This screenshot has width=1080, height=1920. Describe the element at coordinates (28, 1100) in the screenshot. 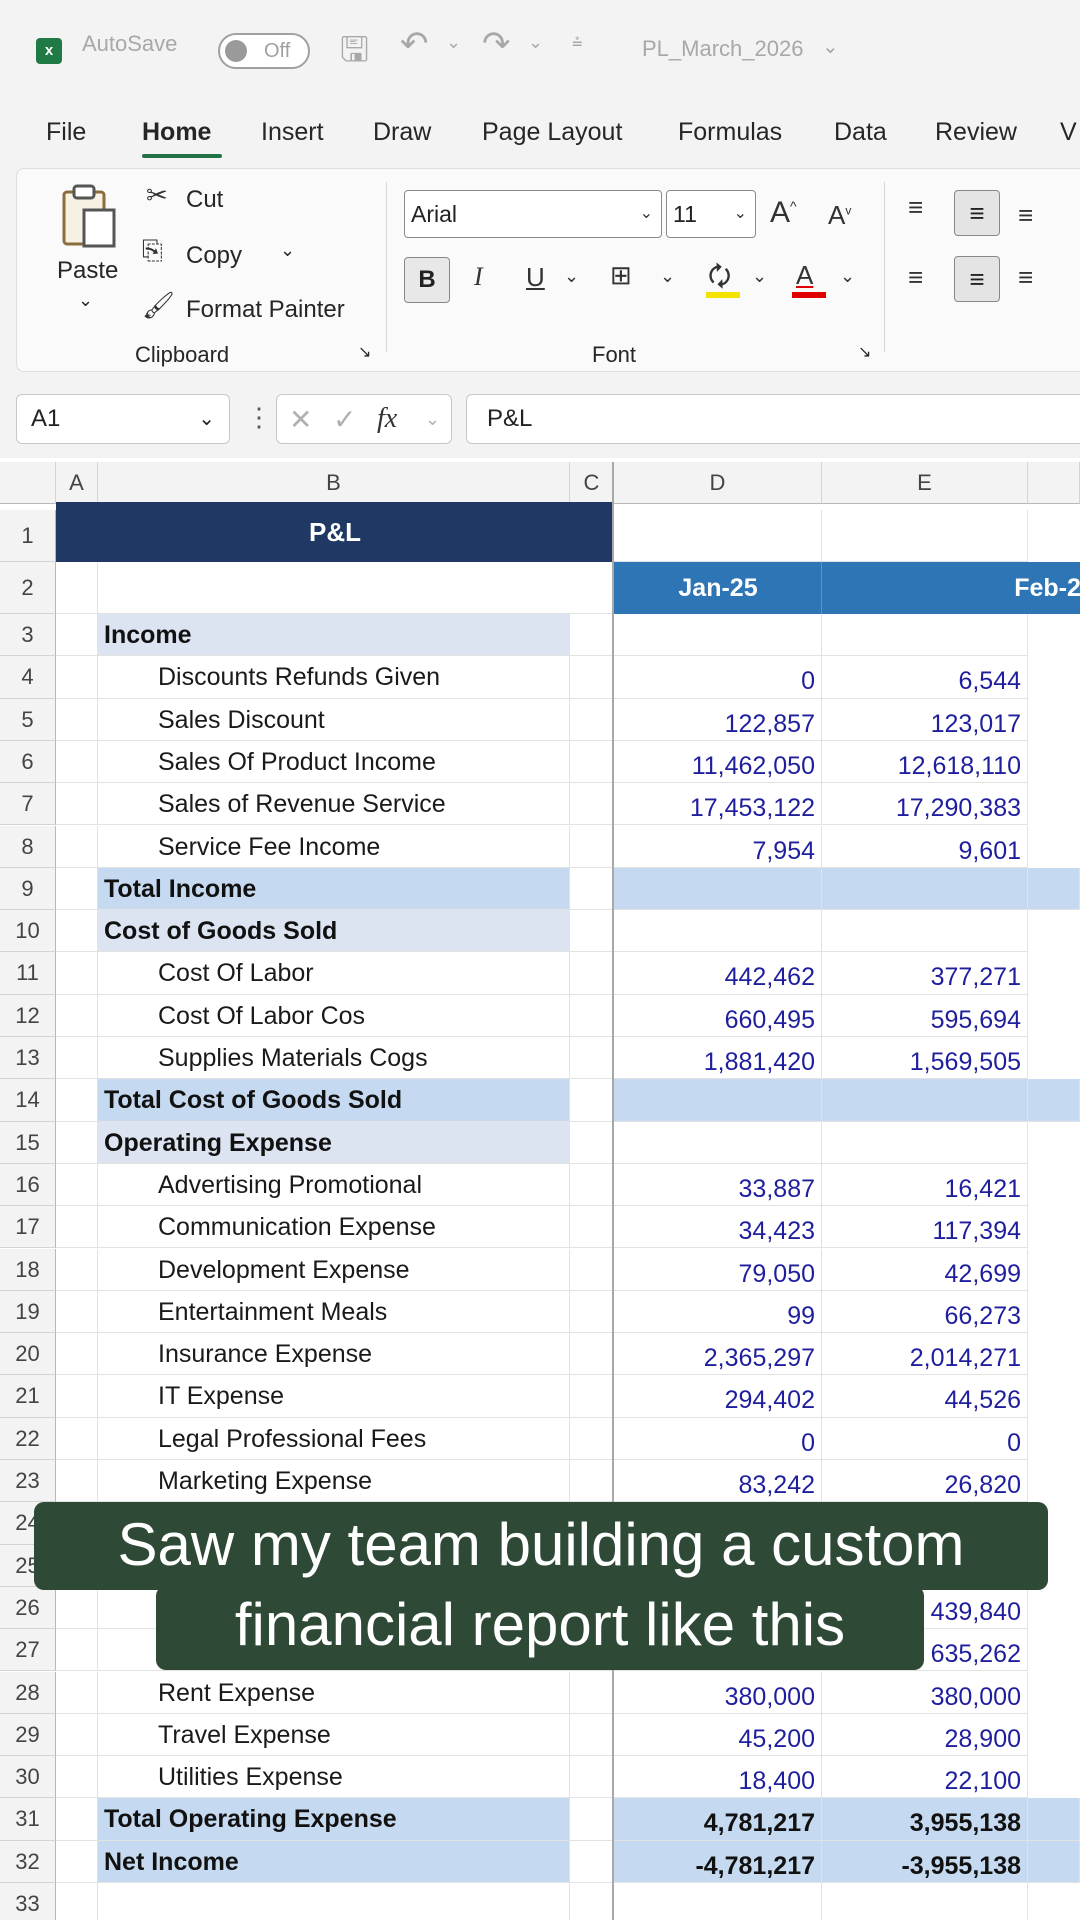

I see `row-header: 14` at that location.